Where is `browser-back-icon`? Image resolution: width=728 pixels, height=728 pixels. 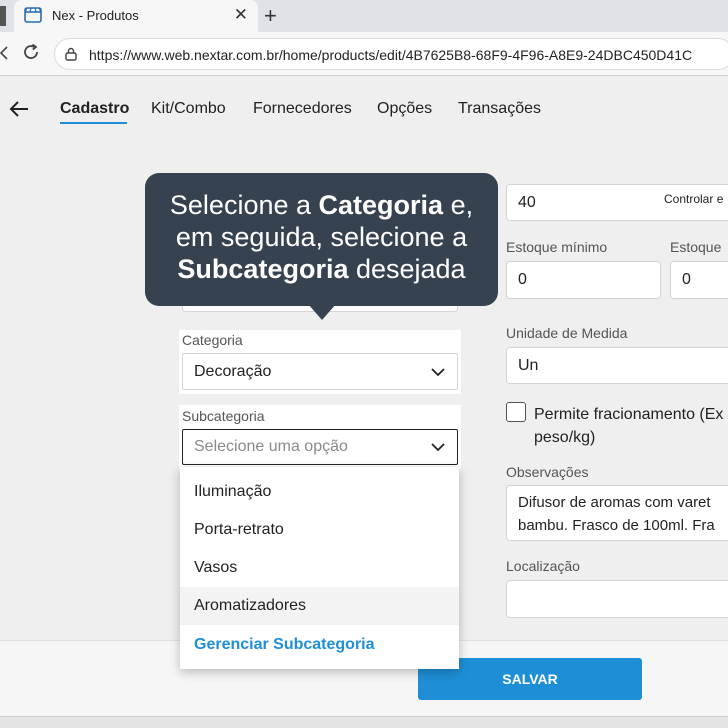 browser-back-icon is located at coordinates (4, 53).